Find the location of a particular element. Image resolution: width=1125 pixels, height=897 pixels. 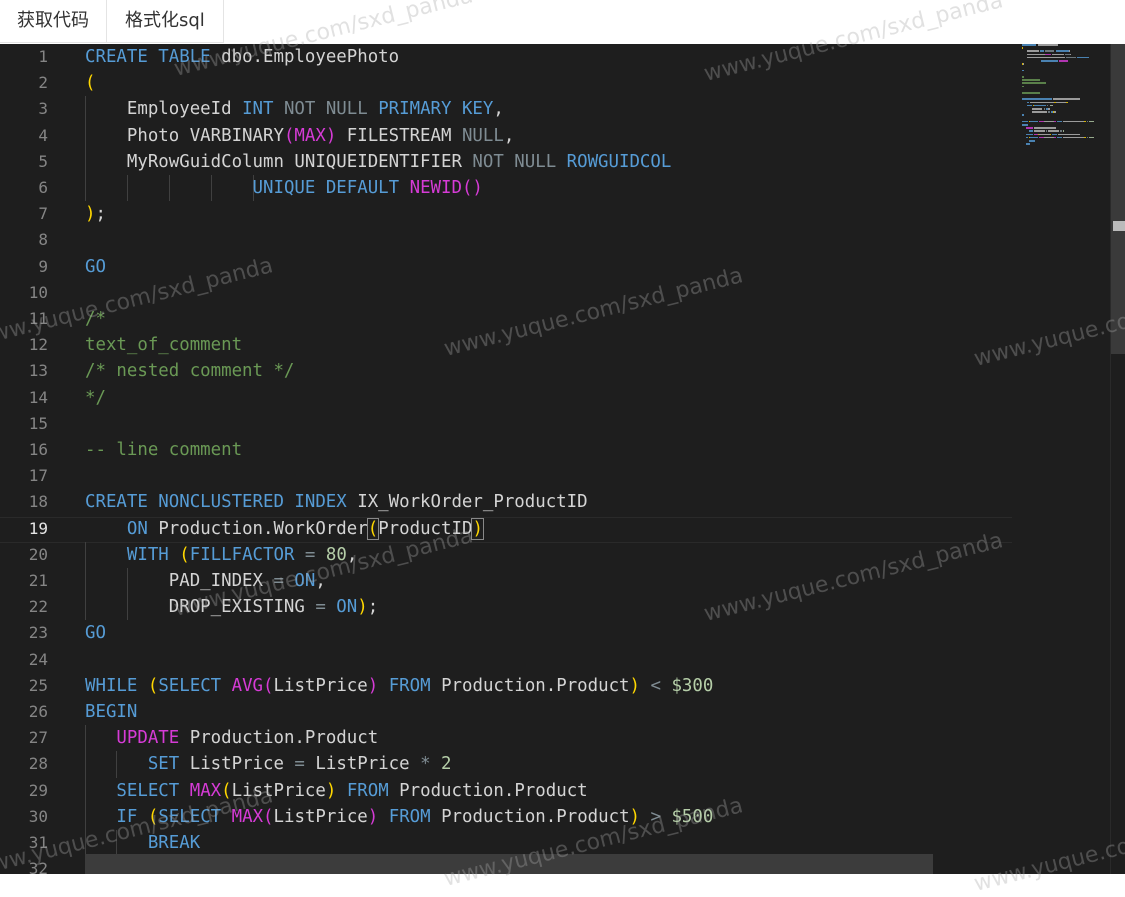

code-token: UPDATE is located at coordinates (153, 738).